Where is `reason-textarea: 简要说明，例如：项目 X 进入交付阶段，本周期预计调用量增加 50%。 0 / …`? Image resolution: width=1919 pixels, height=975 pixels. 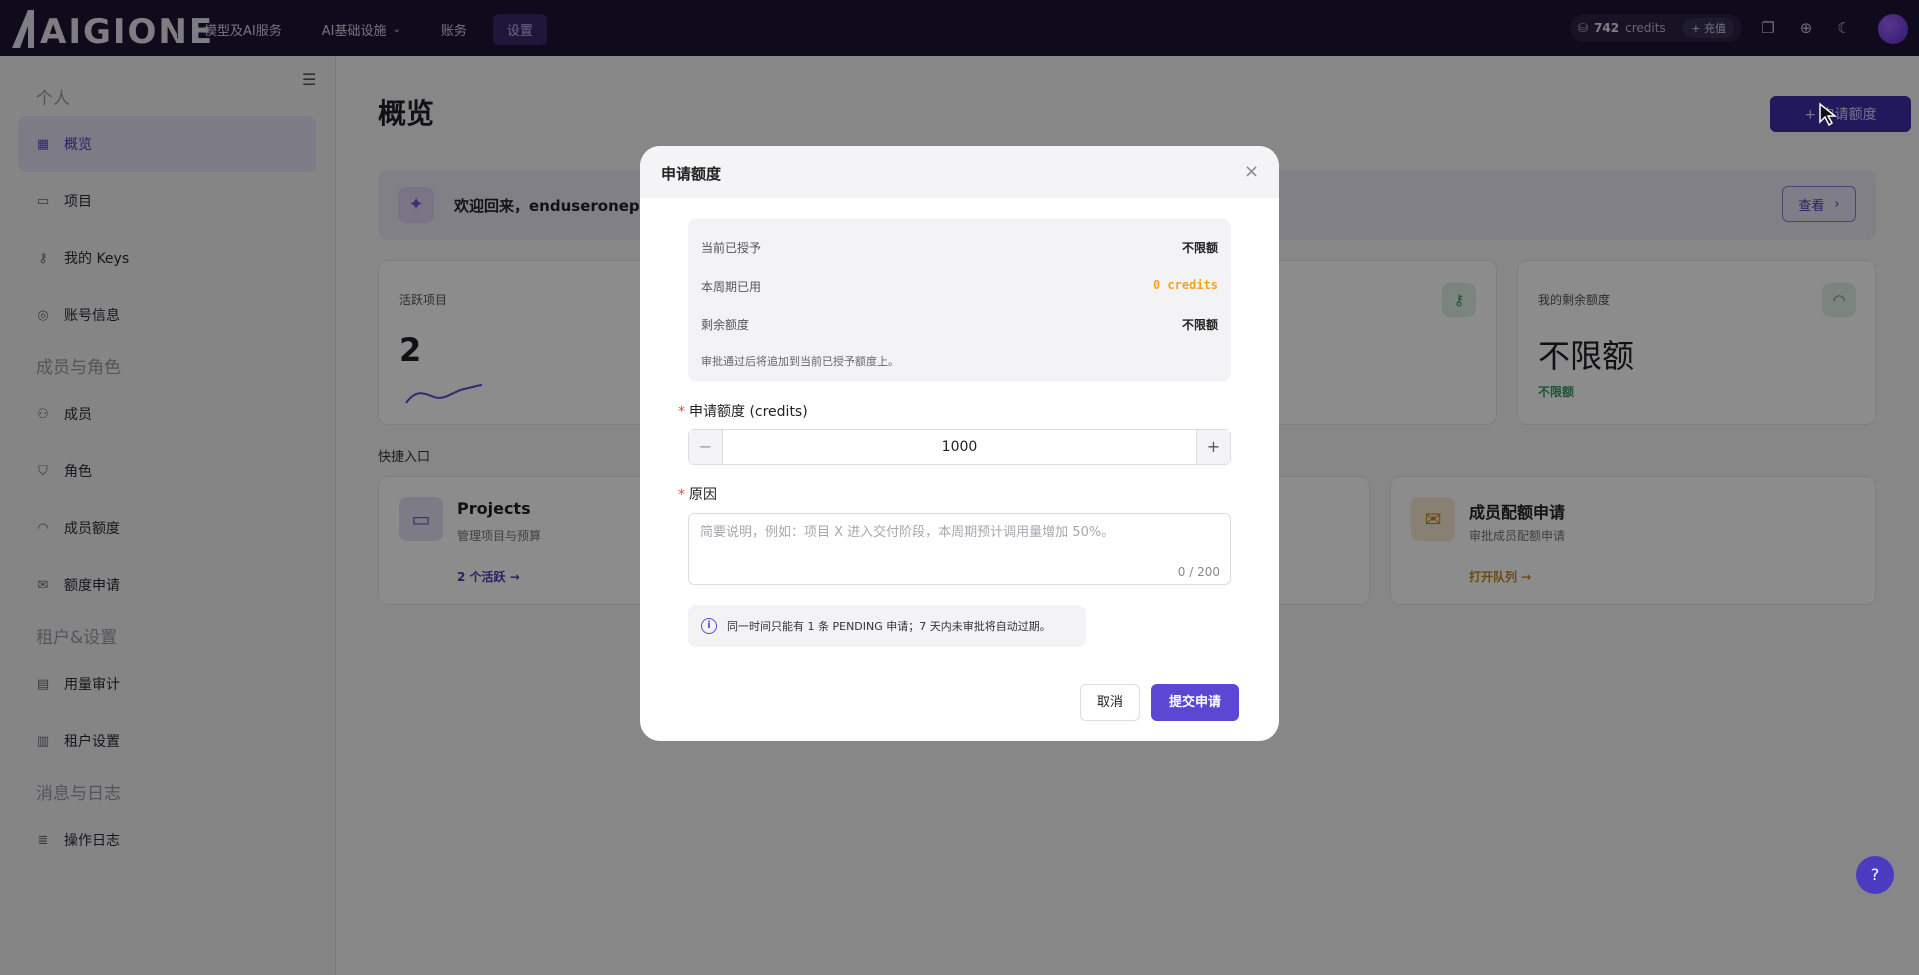
reason-textarea: 简要说明，例如：项目 X 进入交付阶段，本周期预计调用量增加 50%。 0 / … is located at coordinates (959, 549).